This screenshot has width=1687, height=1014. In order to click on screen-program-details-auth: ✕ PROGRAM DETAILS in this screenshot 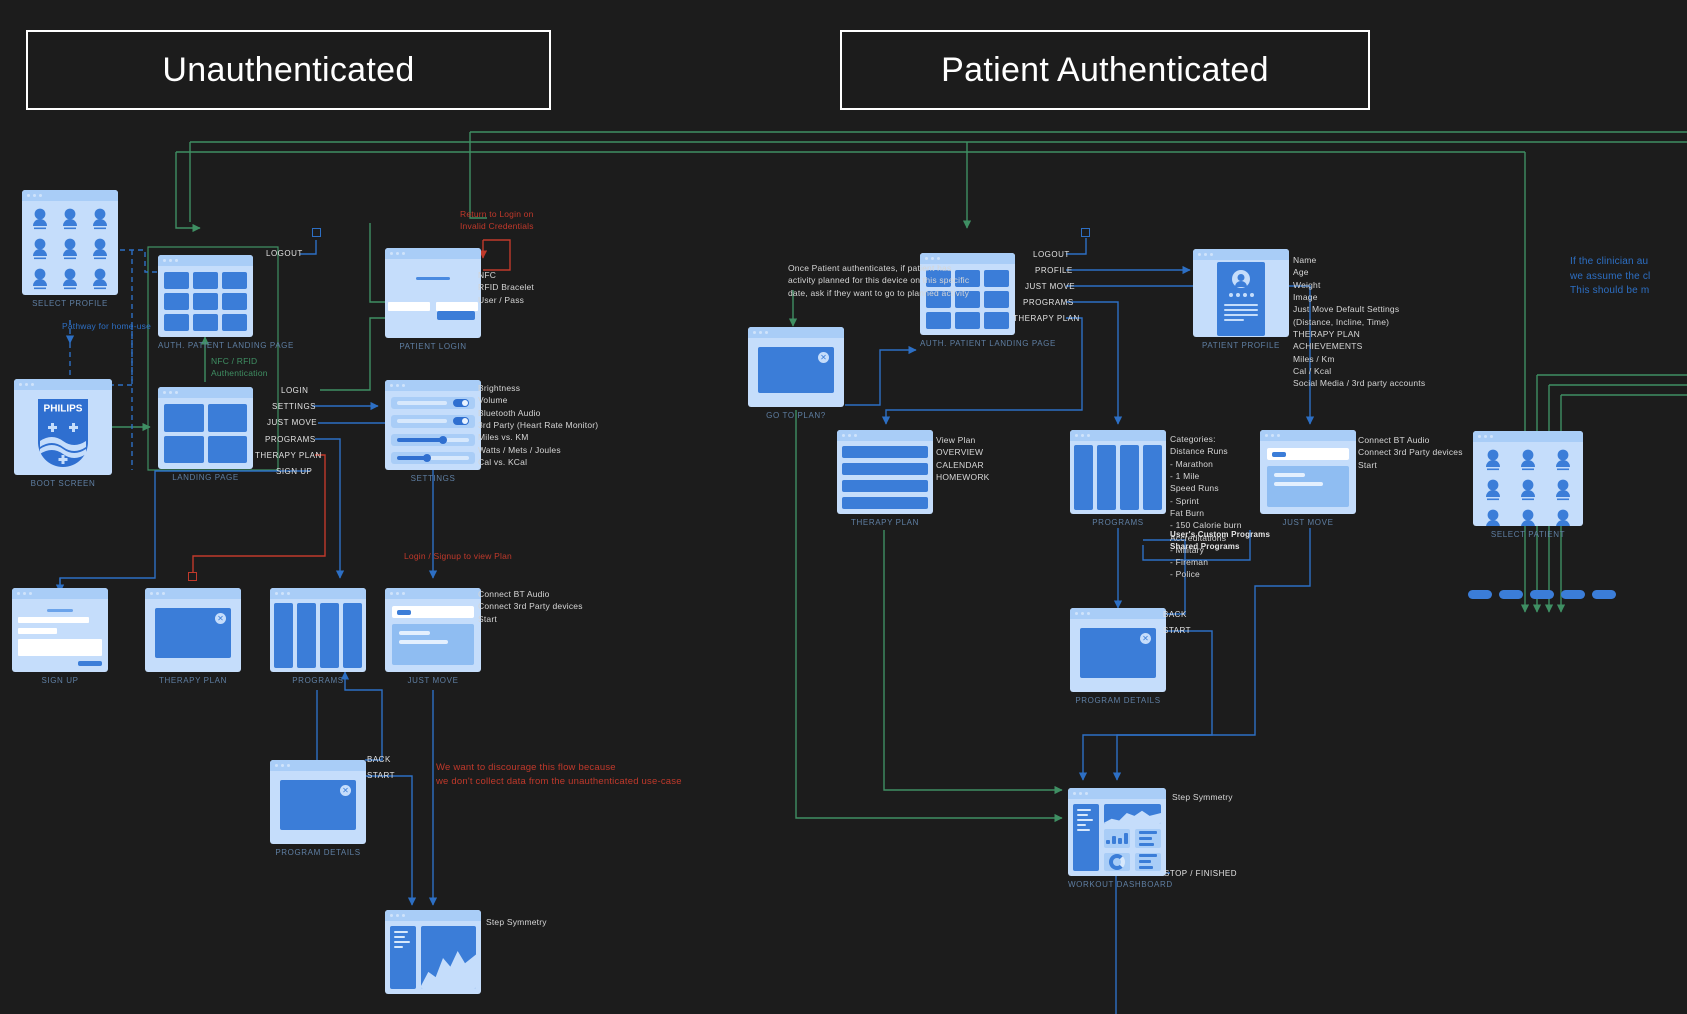, I will do `click(1118, 656)`.